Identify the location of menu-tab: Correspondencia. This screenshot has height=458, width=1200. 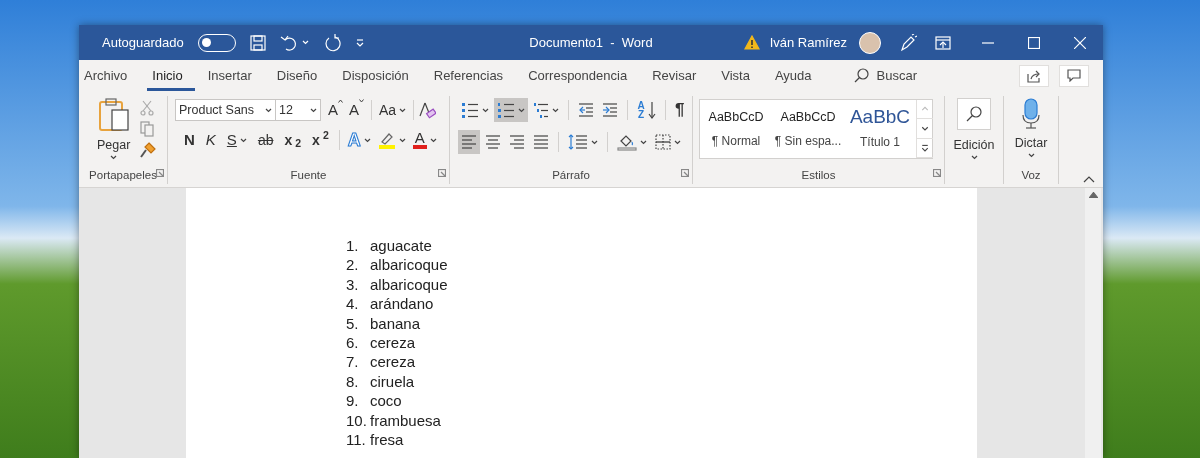
(581, 75).